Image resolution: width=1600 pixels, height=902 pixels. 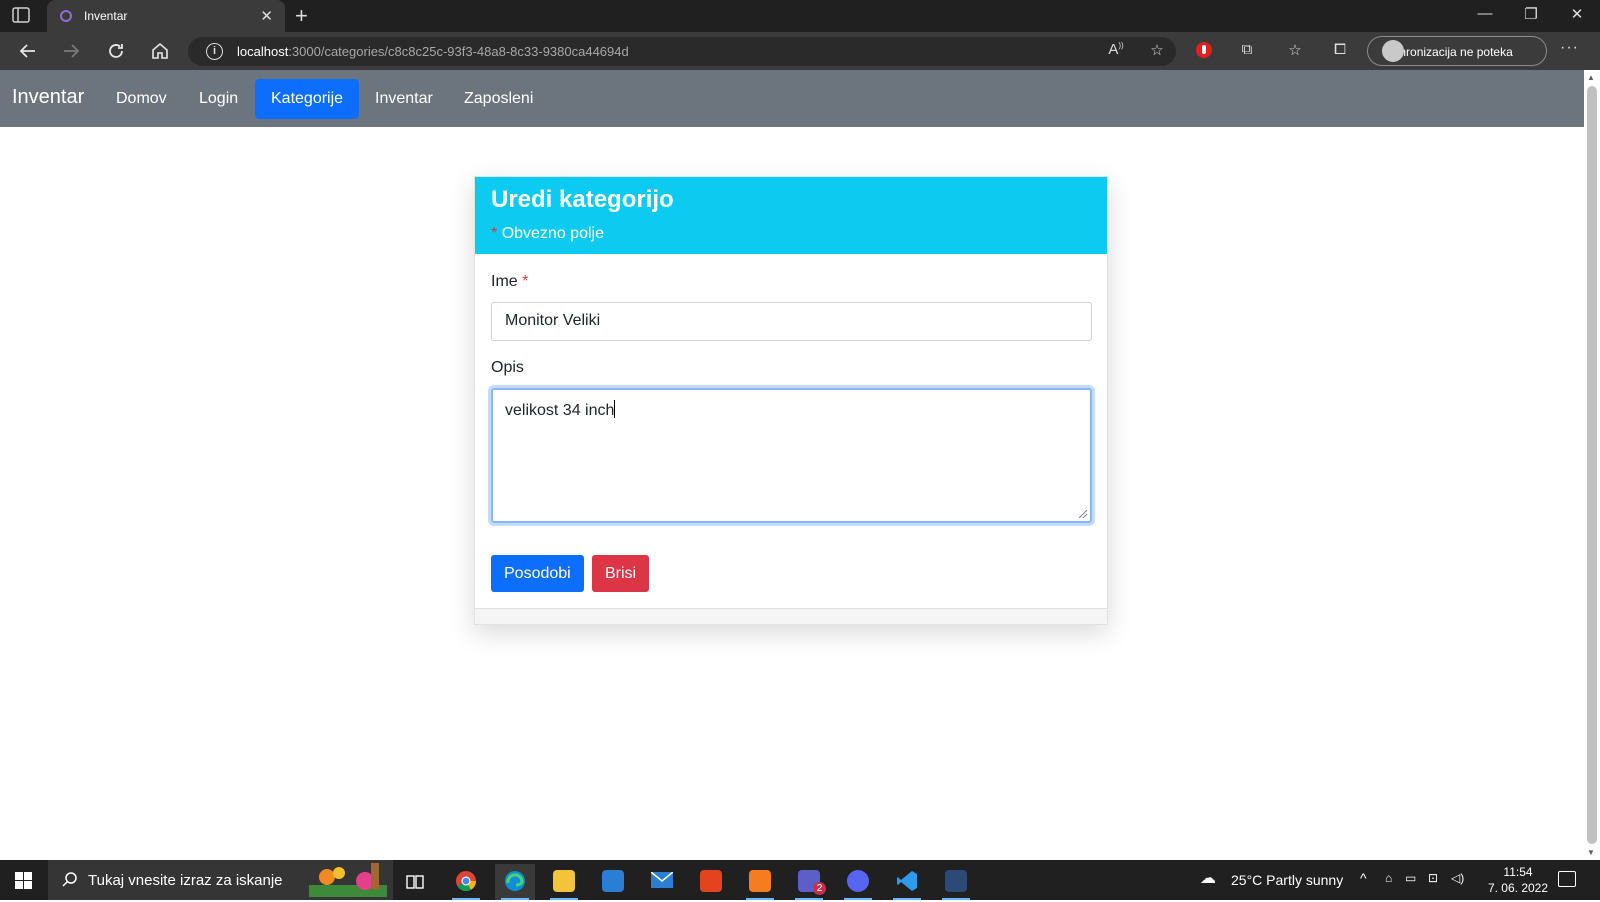 What do you see at coordinates (307, 99) in the screenshot?
I see `nav-link-kategorije: Kategorije` at bounding box center [307, 99].